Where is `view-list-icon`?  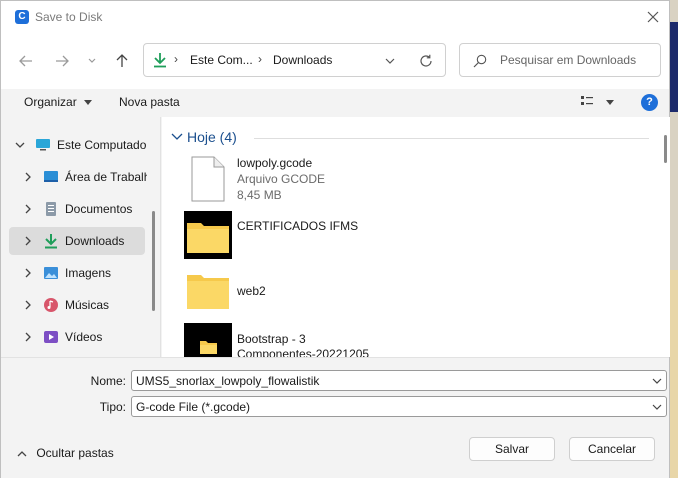
view-list-icon is located at coordinates (587, 100).